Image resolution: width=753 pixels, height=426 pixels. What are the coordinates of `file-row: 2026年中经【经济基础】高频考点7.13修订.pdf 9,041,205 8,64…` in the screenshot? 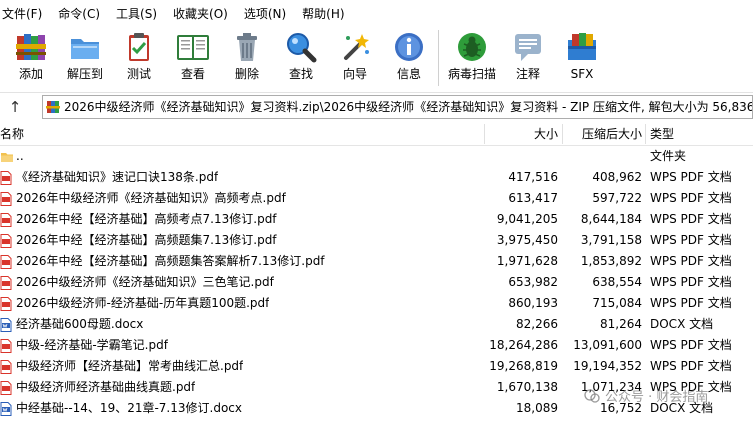 It's located at (376, 219).